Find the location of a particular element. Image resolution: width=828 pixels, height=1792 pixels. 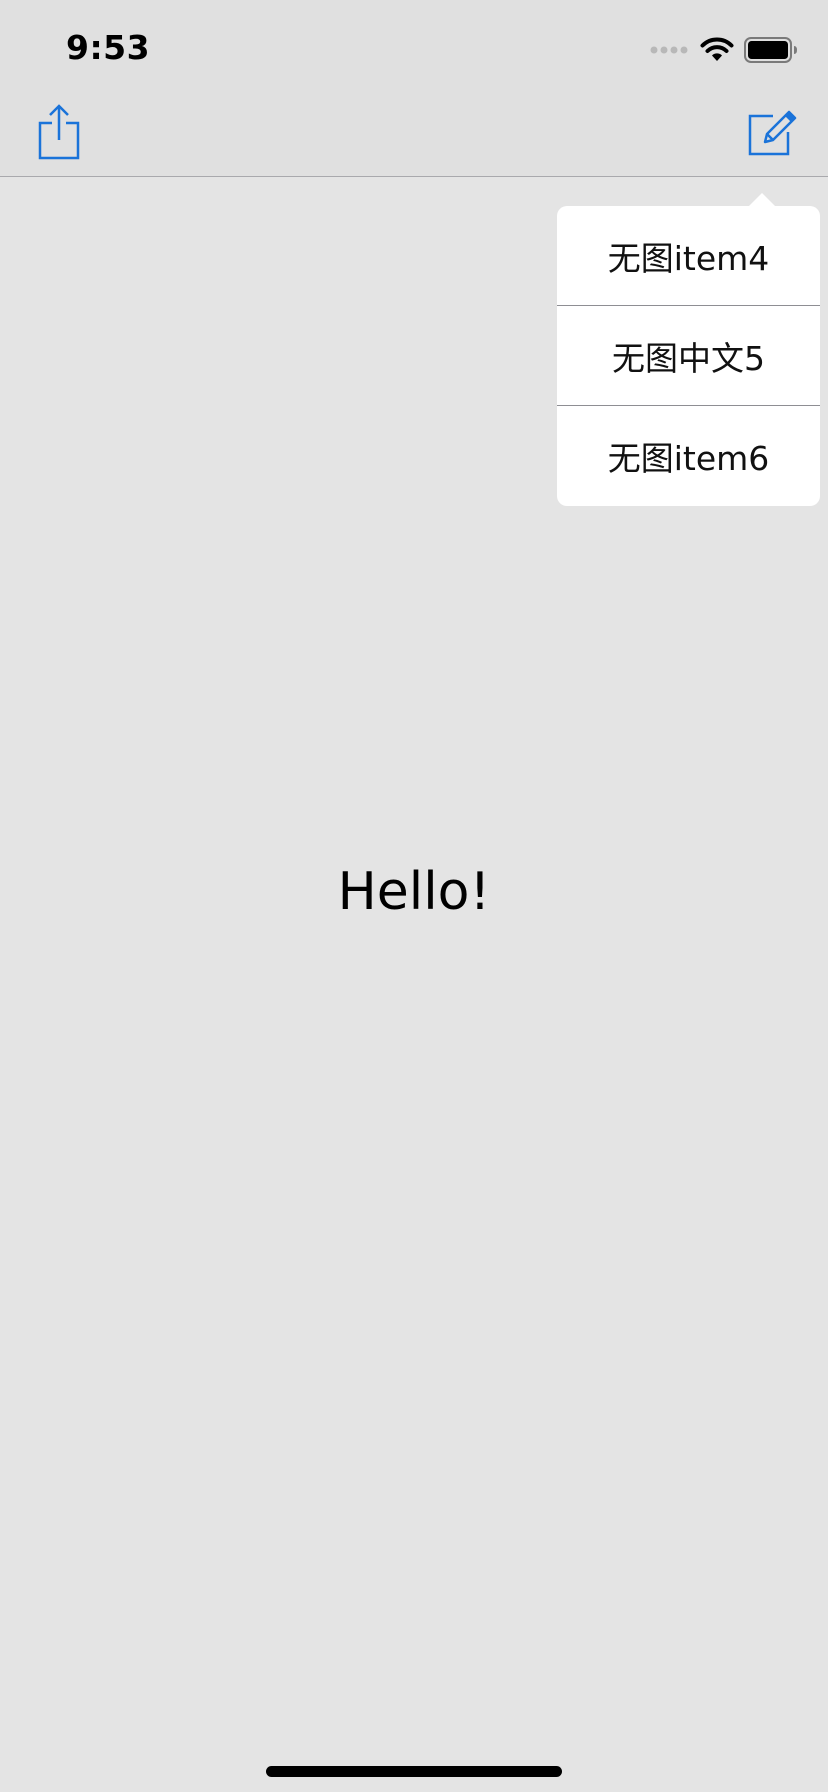

popover-menu: 无图item4 无图中文5 无图item6 is located at coordinates (688, 356).